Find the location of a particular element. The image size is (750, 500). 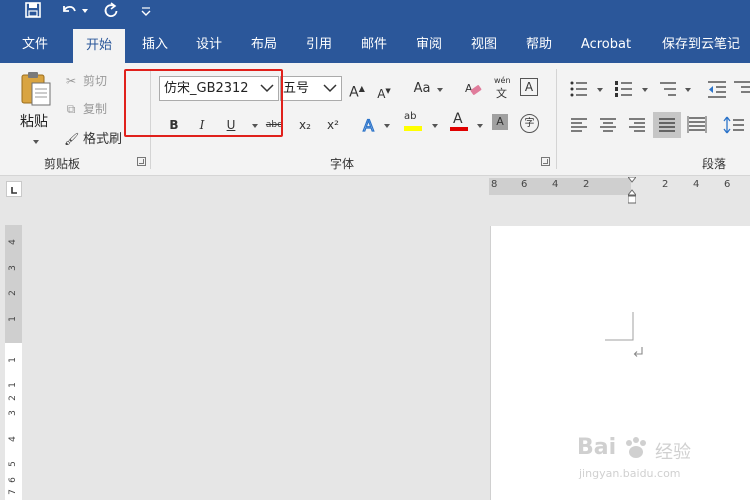

left-tab-icon is located at coordinates (14, 190).